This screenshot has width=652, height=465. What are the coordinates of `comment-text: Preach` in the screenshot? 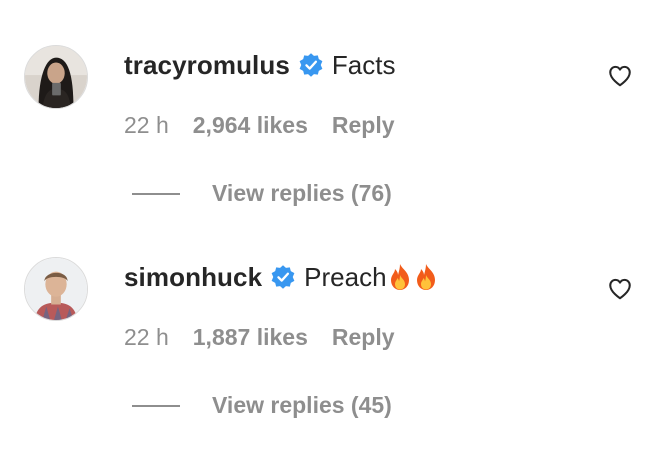 It's located at (345, 276).